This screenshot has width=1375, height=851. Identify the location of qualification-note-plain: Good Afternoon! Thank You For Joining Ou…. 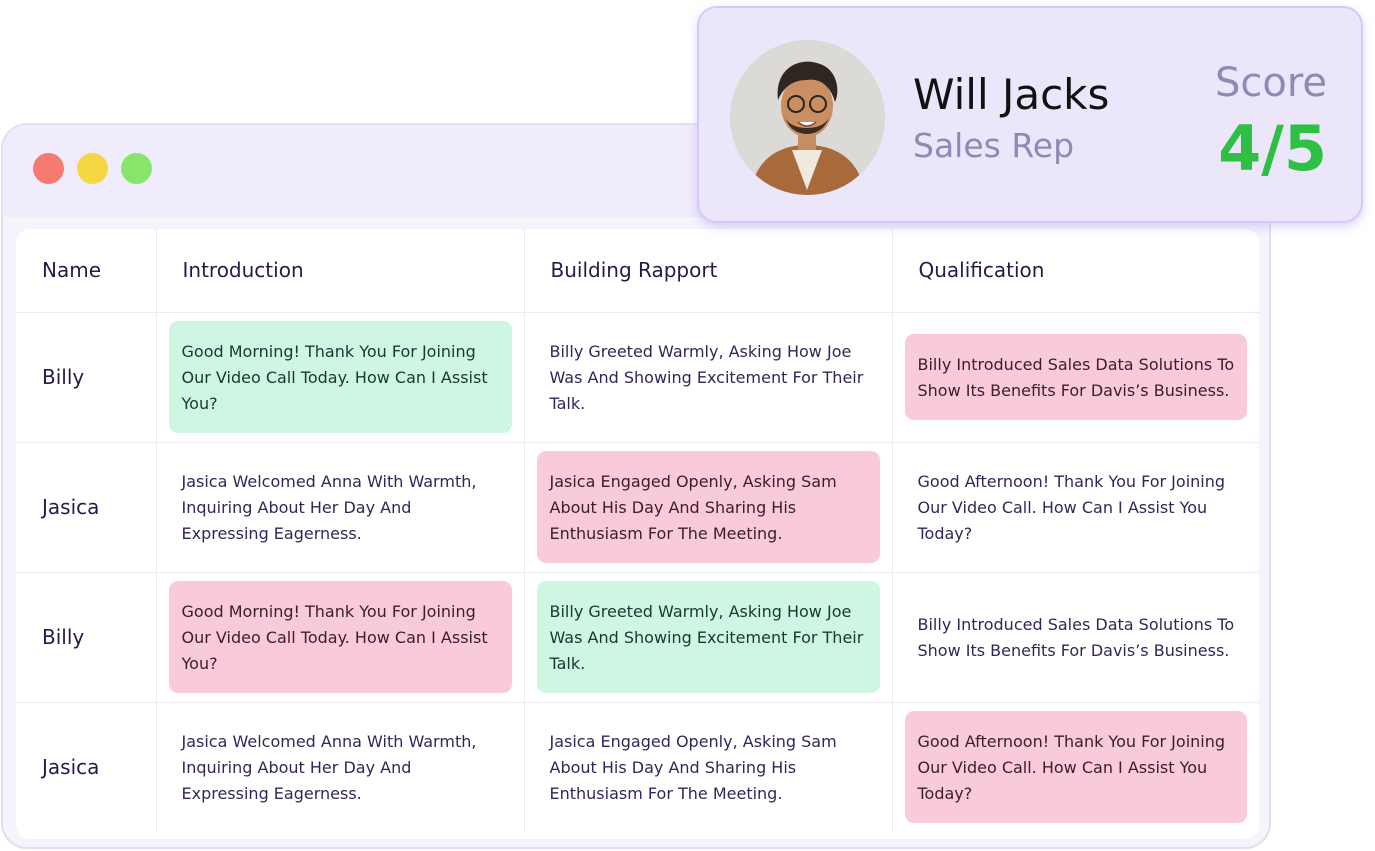
(1076, 507).